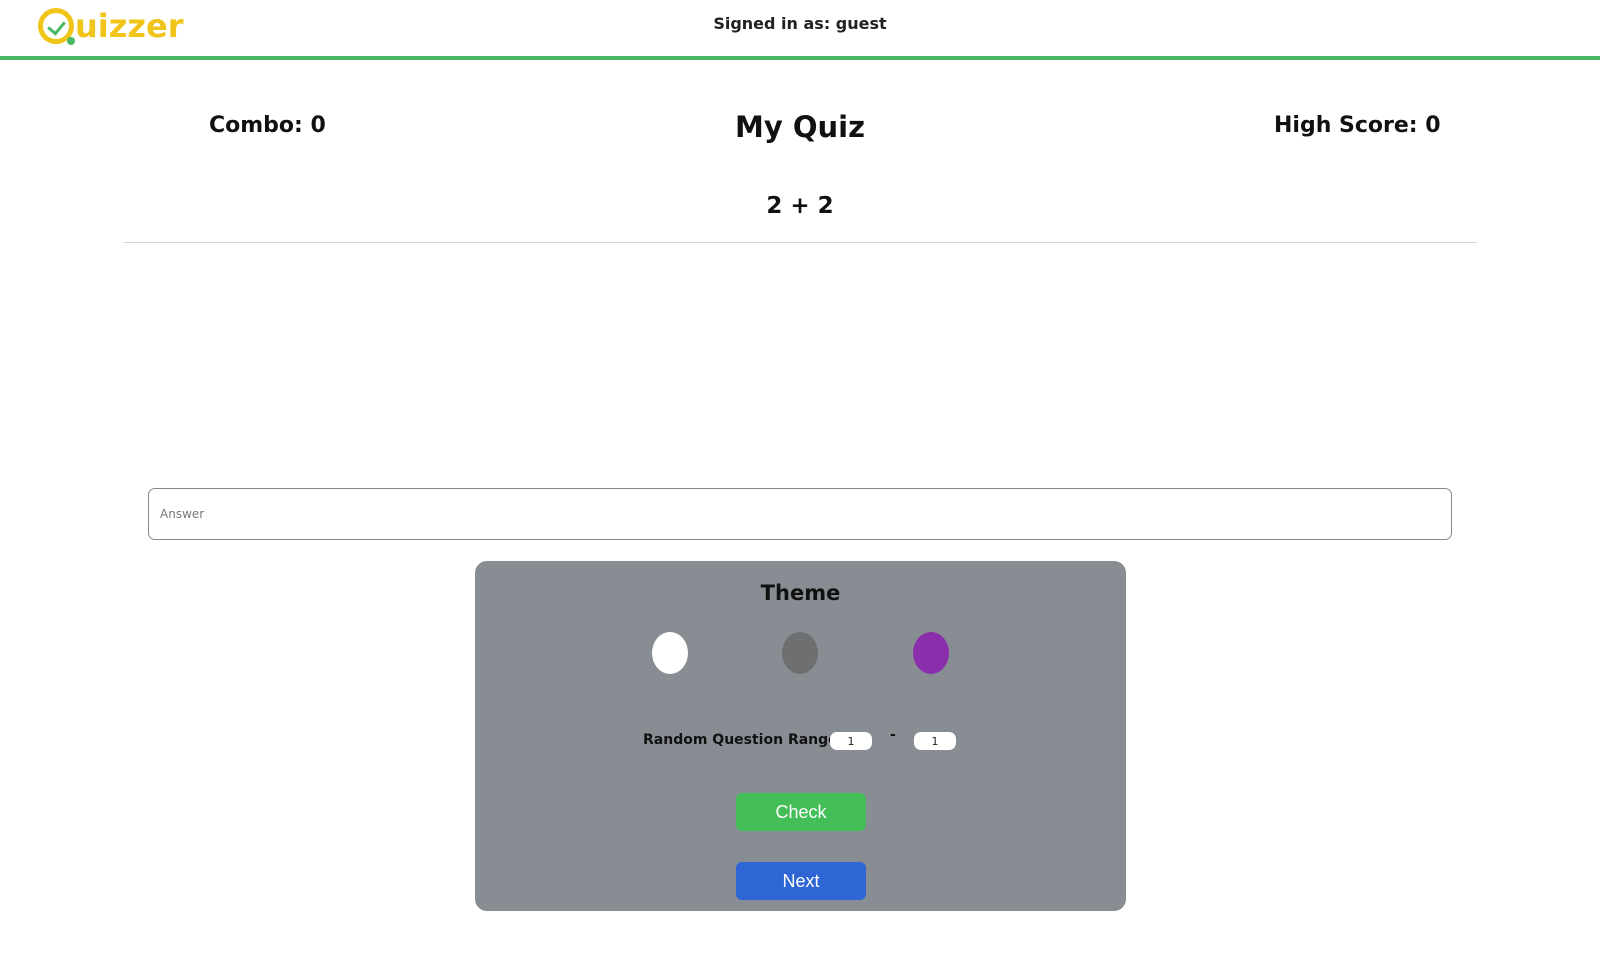 The width and height of the screenshot is (1600, 970). What do you see at coordinates (1357, 125) in the screenshot?
I see `high-score: High Score: 0` at bounding box center [1357, 125].